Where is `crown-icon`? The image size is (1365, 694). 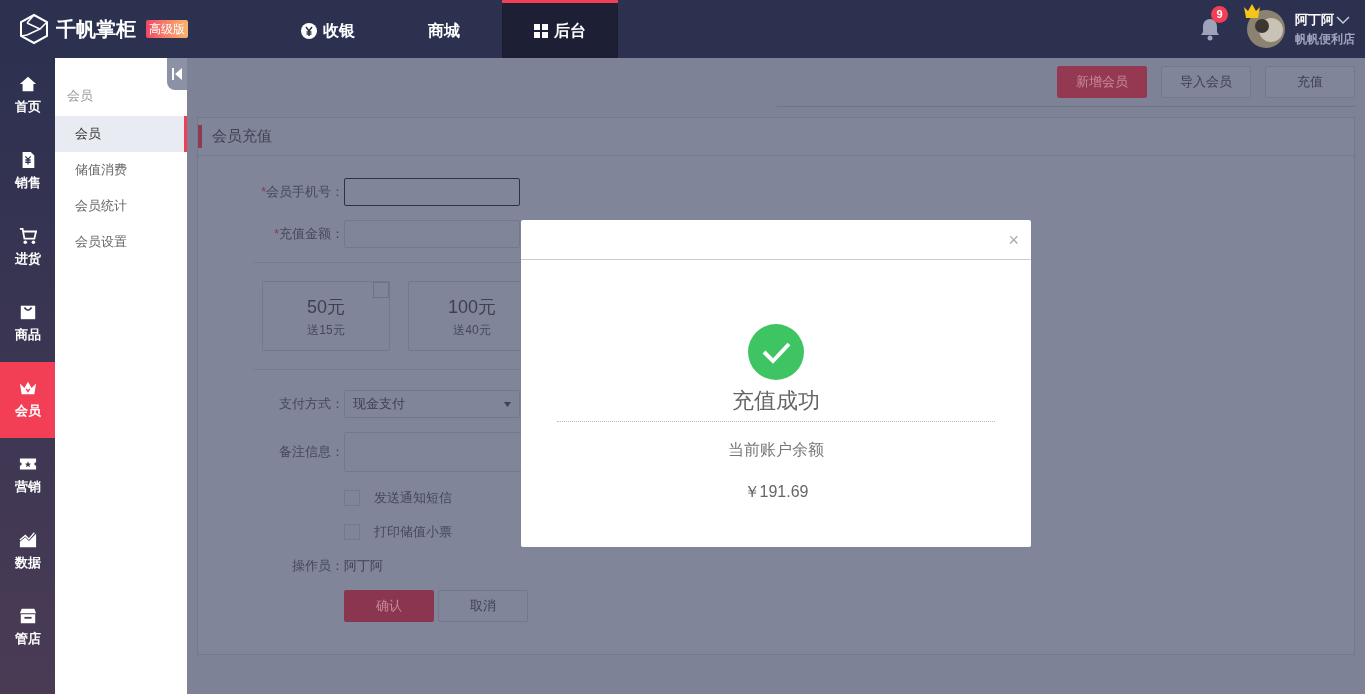 crown-icon is located at coordinates (1252, 11).